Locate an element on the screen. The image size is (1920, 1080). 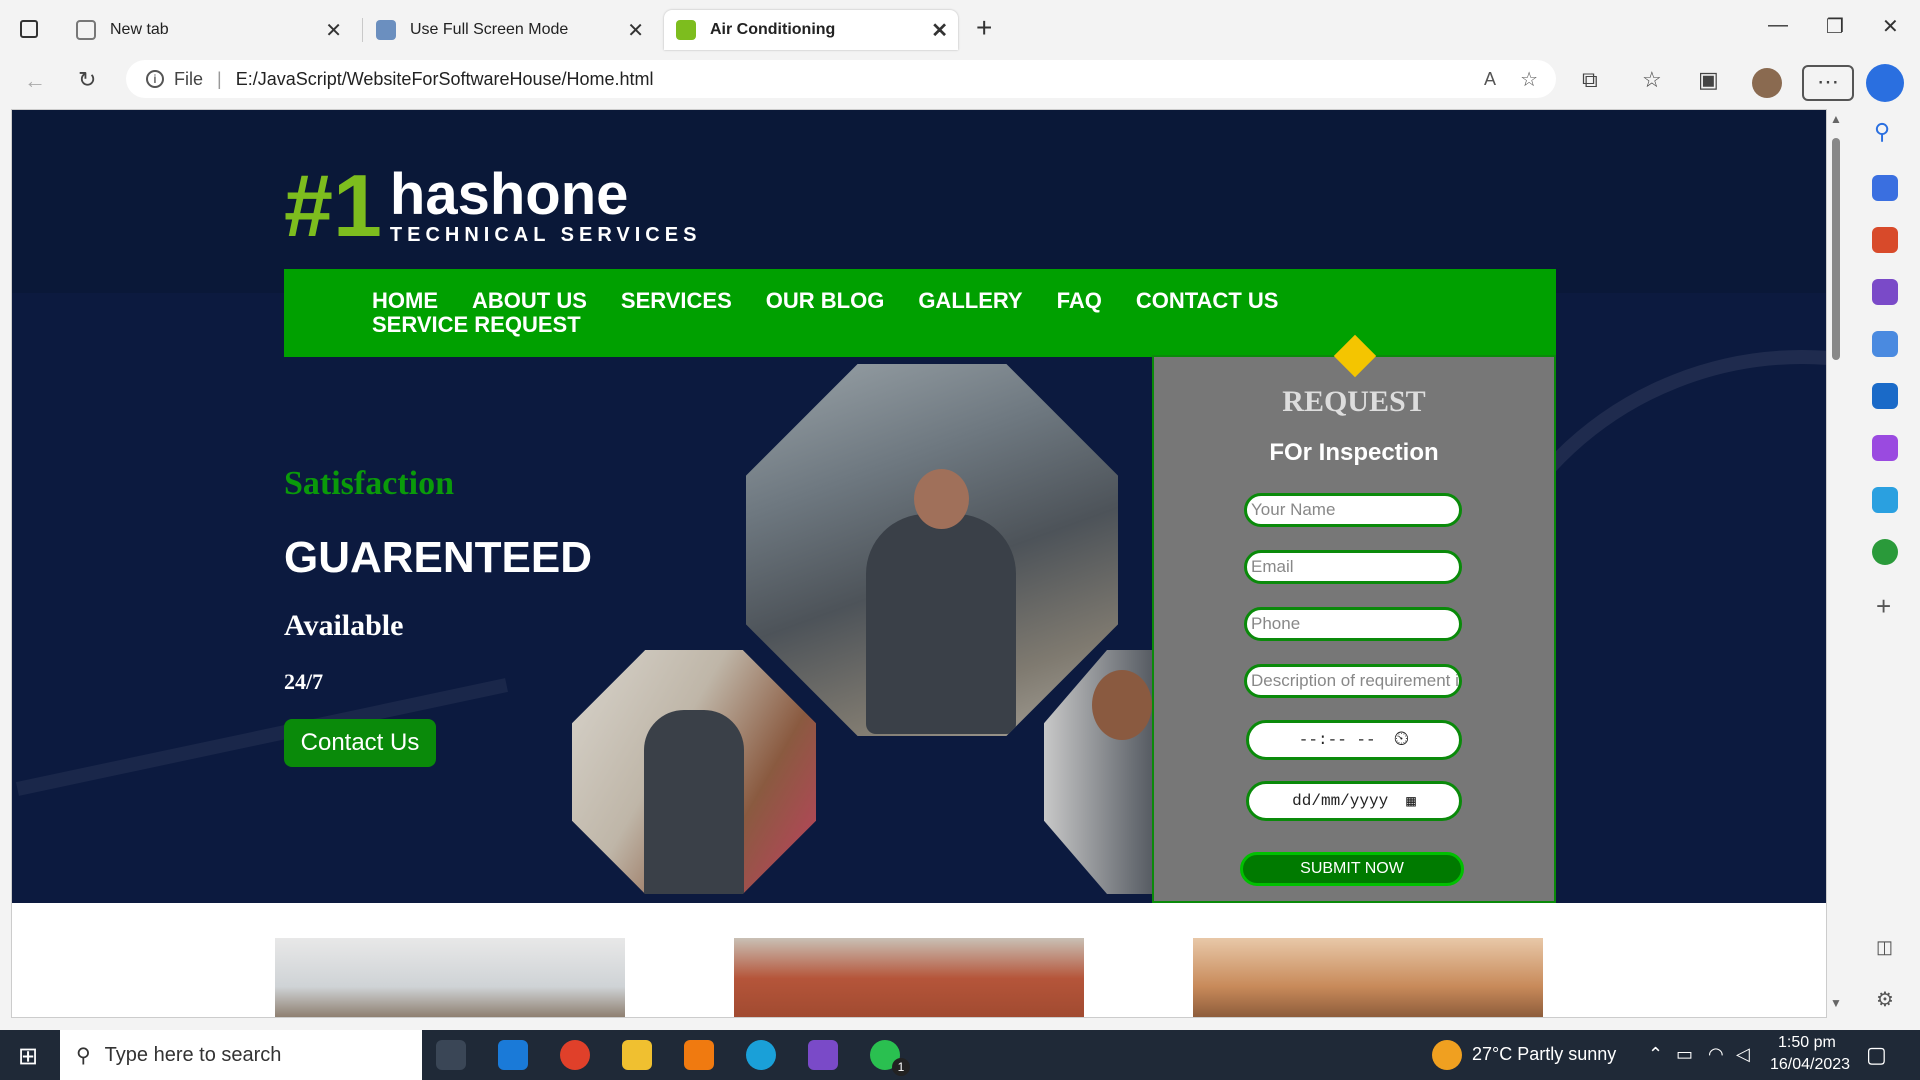
nav-our-blog: OUR BLOG is located at coordinates (825, 301).